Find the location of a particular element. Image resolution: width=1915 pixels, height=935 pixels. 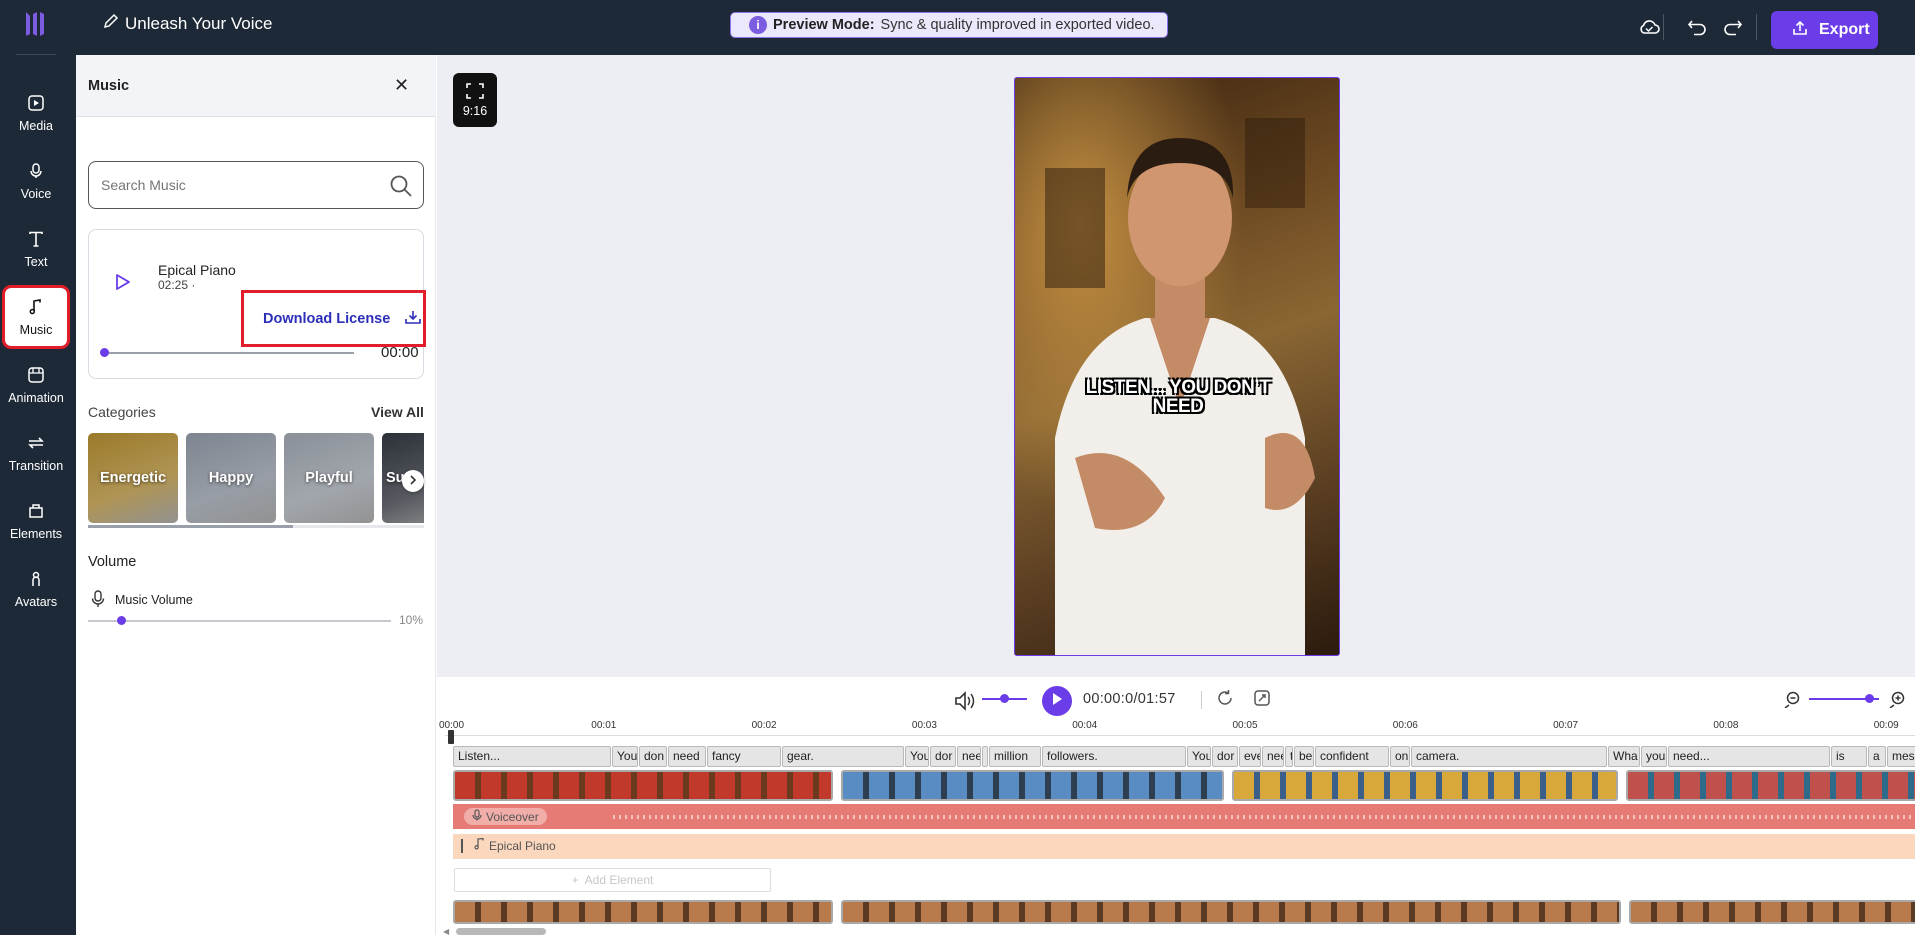

music-track-handle is located at coordinates (462, 845).